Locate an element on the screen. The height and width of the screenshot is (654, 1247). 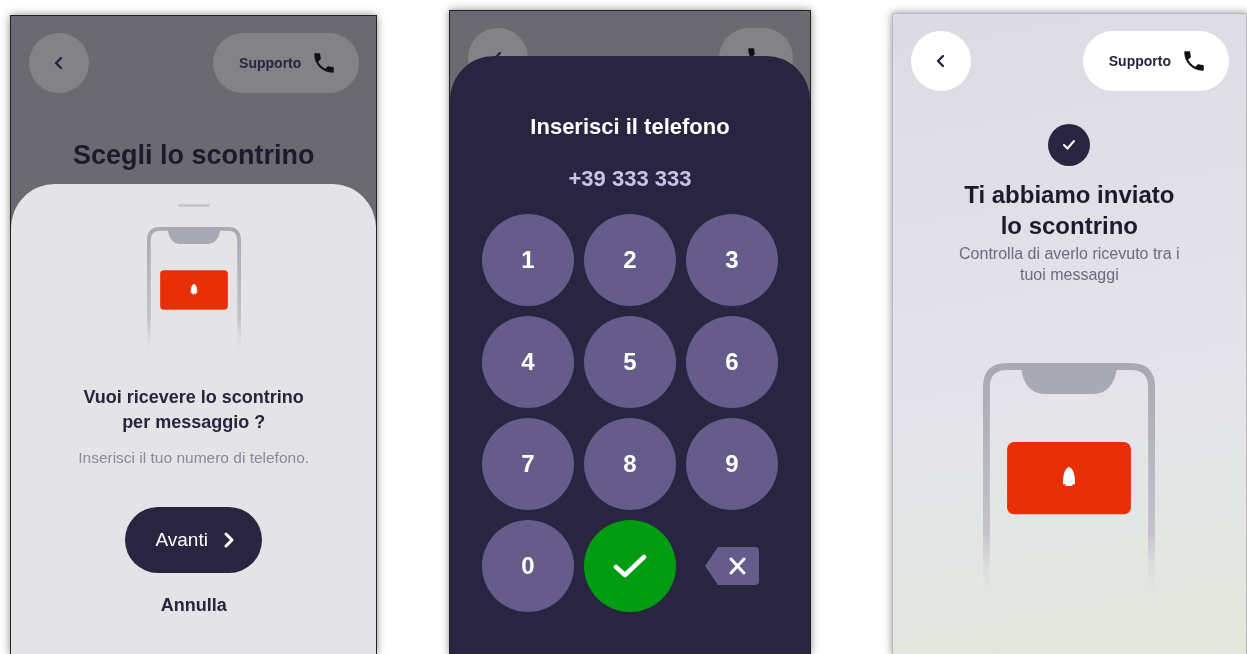
keypad-key: 1 is located at coordinates (528, 260).